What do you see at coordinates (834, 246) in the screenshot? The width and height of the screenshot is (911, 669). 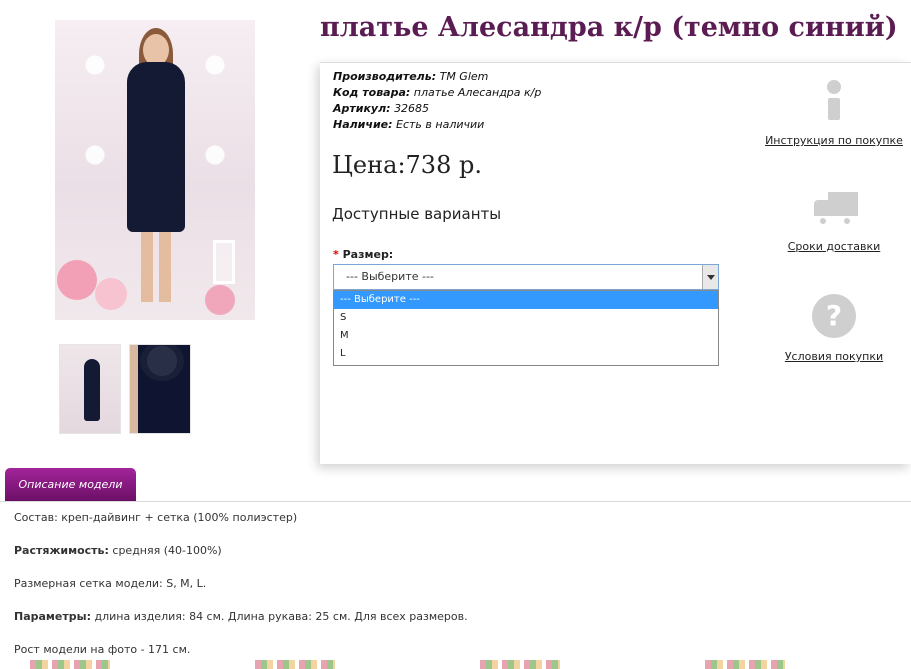 I see `delivery-link: Сроки доставки` at bounding box center [834, 246].